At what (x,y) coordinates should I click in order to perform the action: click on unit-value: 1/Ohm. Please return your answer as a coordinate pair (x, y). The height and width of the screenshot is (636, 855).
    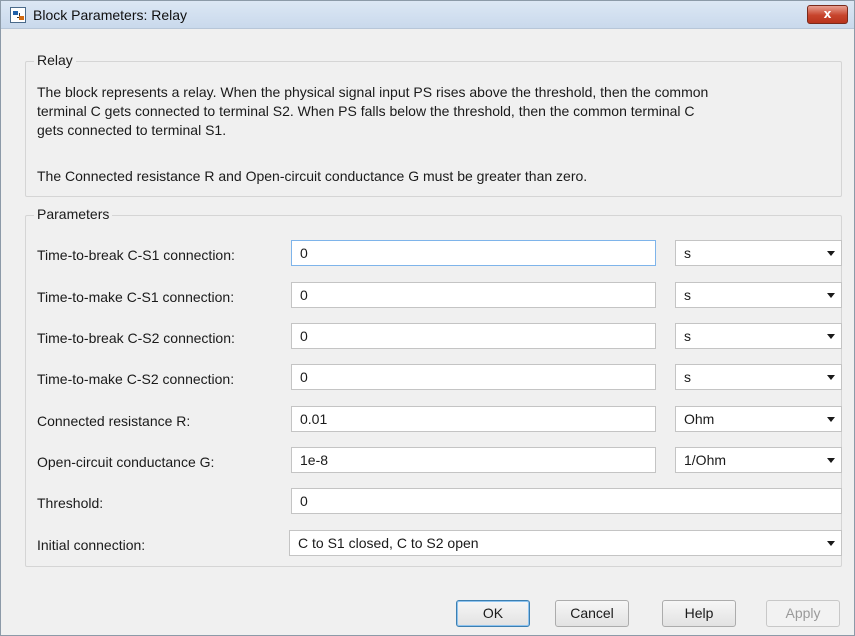
    Looking at the image, I should click on (705, 460).